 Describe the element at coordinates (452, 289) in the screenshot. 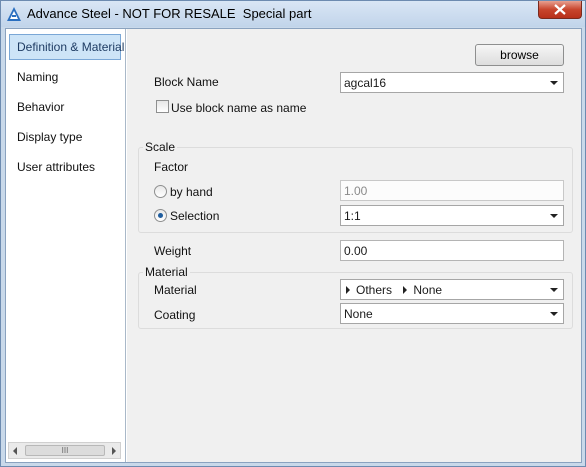

I see `material-dropdown: Others None` at that location.